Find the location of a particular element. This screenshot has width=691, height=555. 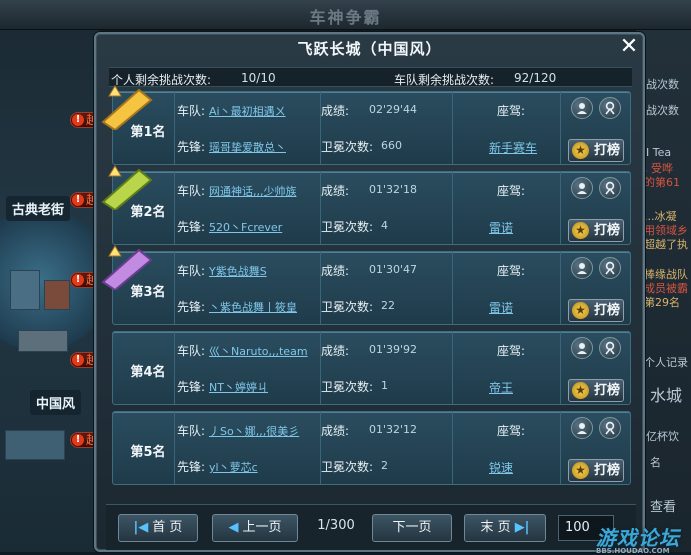

team-name-link: Y紫色战舞S is located at coordinates (238, 271).